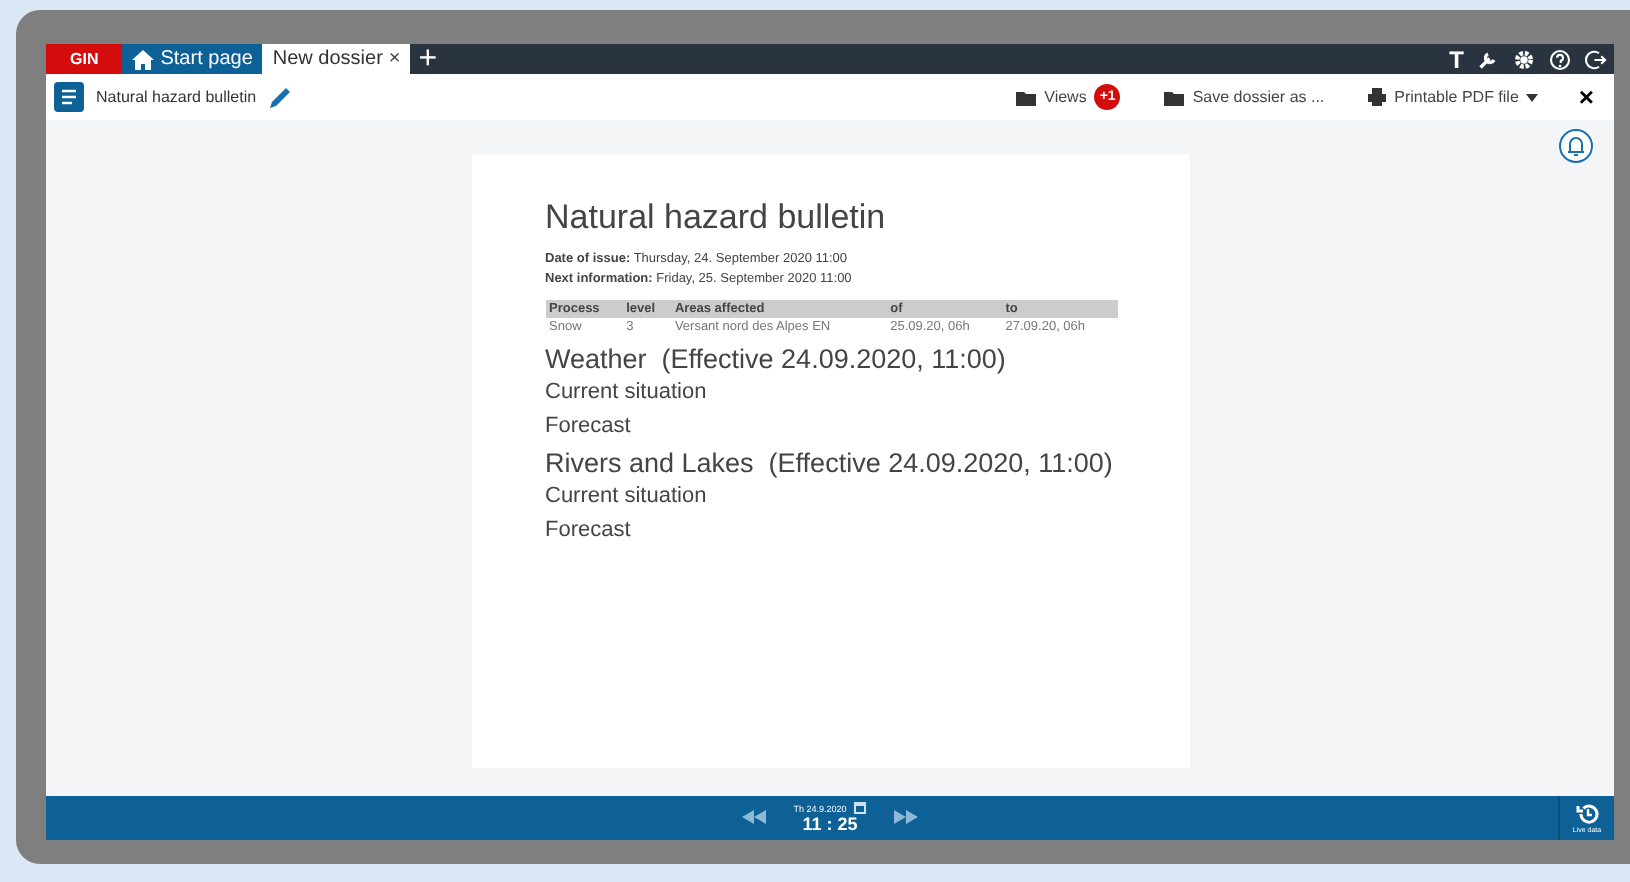  Describe the element at coordinates (776, 359) in the screenshot. I see `section-heading: Weather (Effective 24.09.2020, 11:00)` at that location.